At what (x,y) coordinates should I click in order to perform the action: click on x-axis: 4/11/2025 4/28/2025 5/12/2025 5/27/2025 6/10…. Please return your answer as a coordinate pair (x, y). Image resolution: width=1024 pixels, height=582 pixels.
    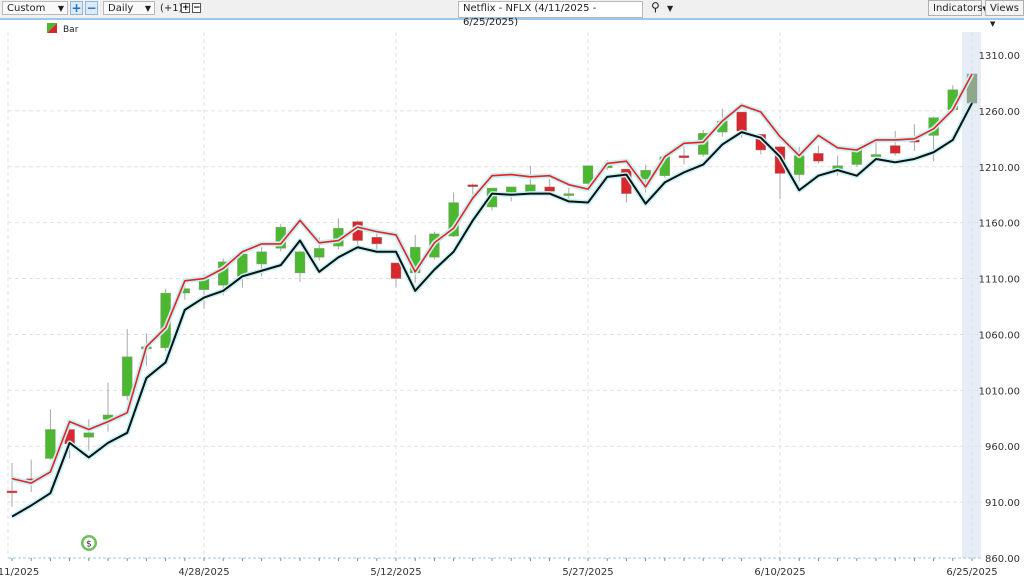
    Looking at the image, I should click on (499, 567).